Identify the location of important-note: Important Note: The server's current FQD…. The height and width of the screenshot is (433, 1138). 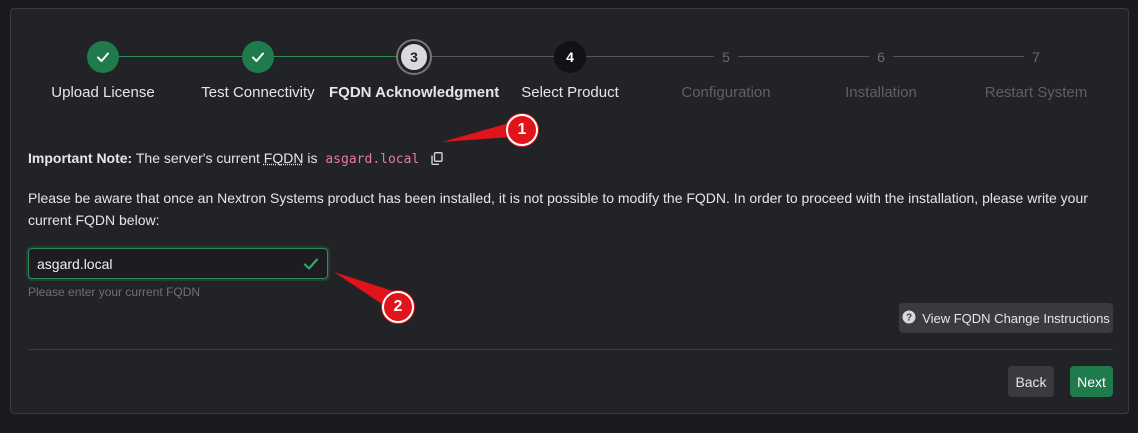
(235, 159).